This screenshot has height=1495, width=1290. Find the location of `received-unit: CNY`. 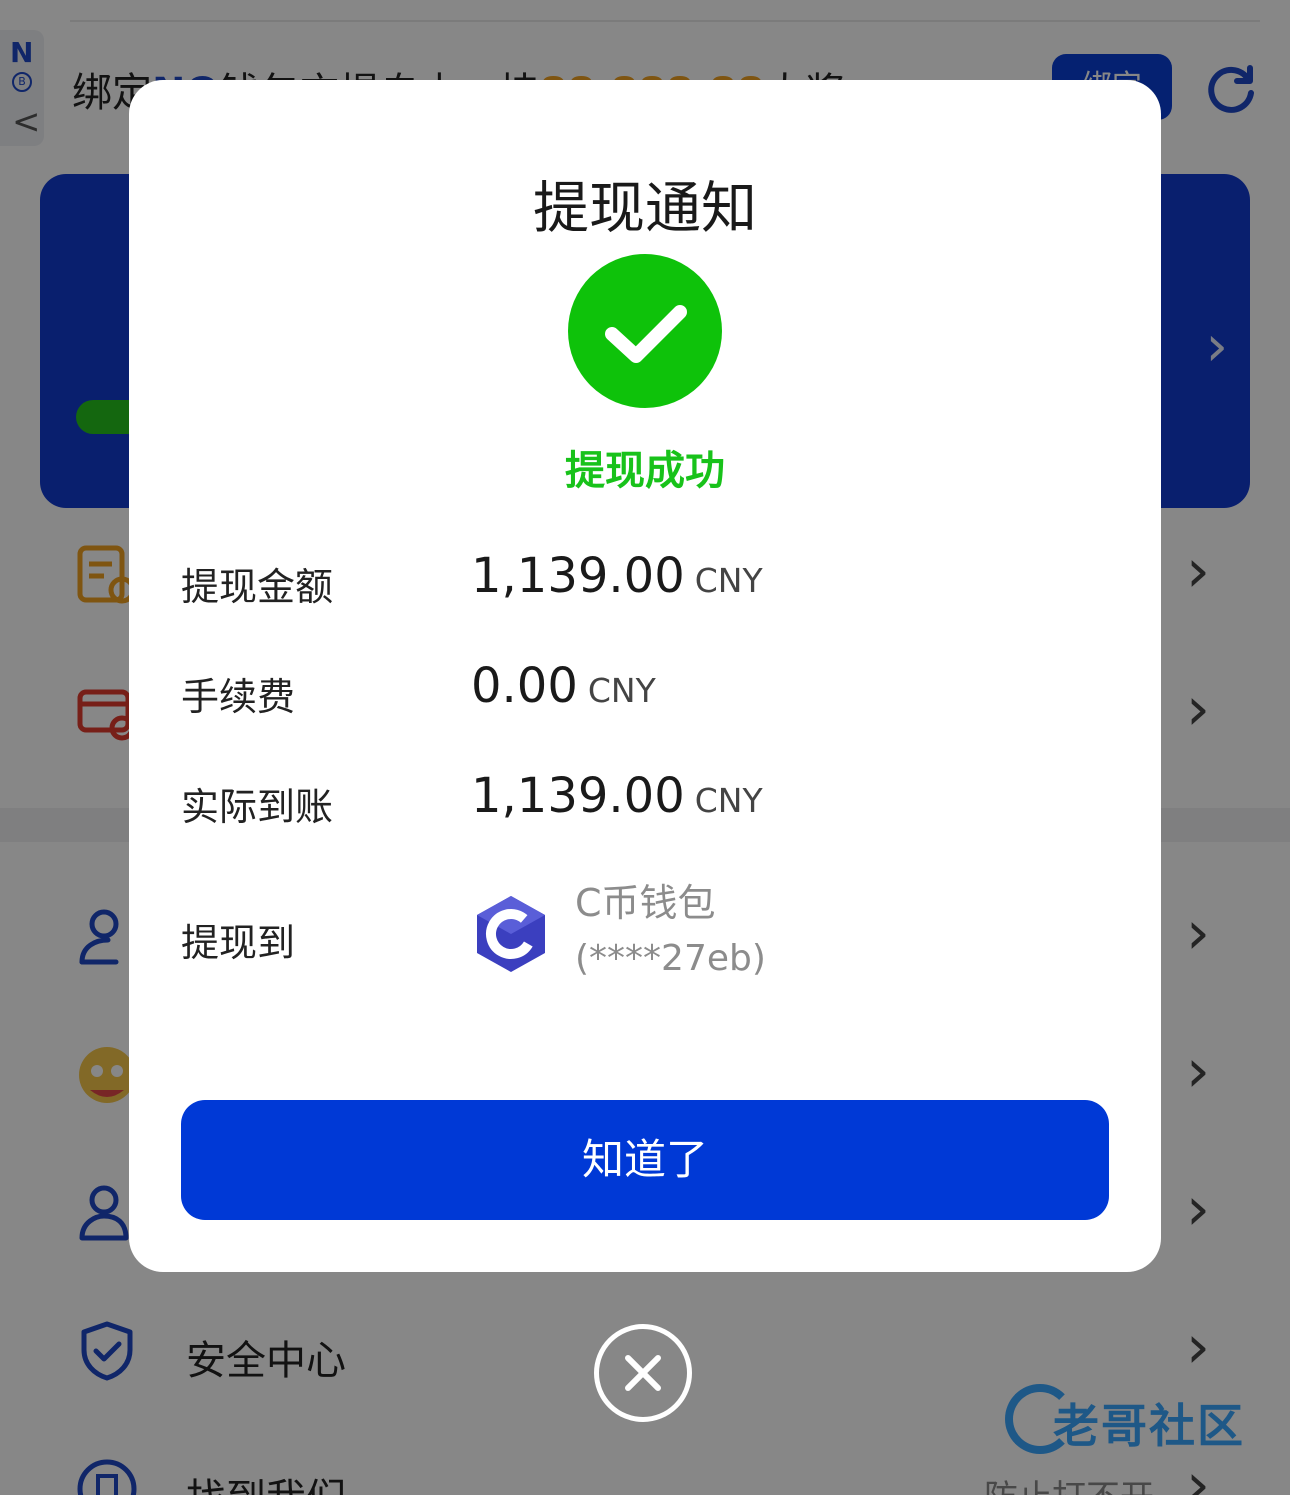

received-unit: CNY is located at coordinates (728, 800).